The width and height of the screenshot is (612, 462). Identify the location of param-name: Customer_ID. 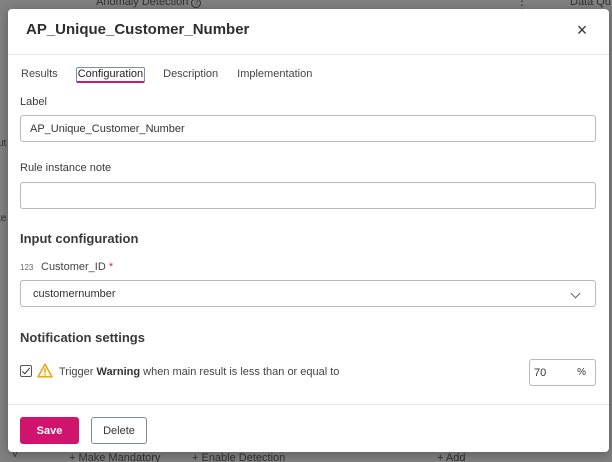
(73, 267).